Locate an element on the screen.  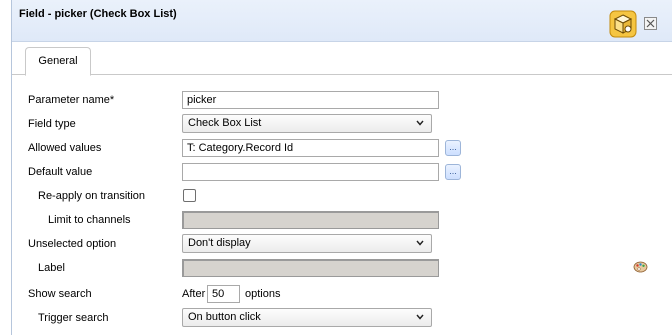
trigger-search-select: On button click is located at coordinates (307, 317).